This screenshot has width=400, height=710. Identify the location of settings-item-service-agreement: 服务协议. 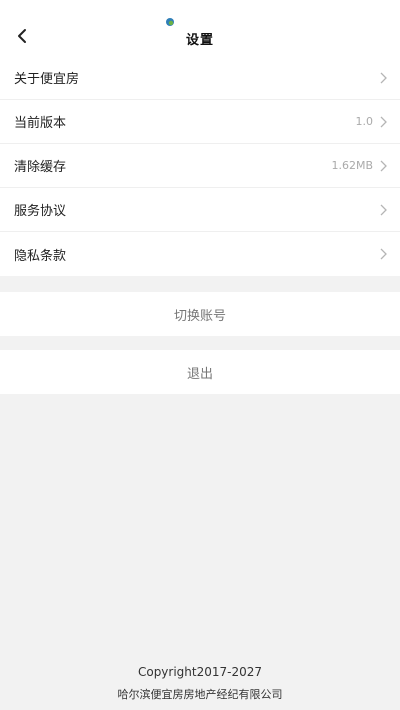
(200, 210).